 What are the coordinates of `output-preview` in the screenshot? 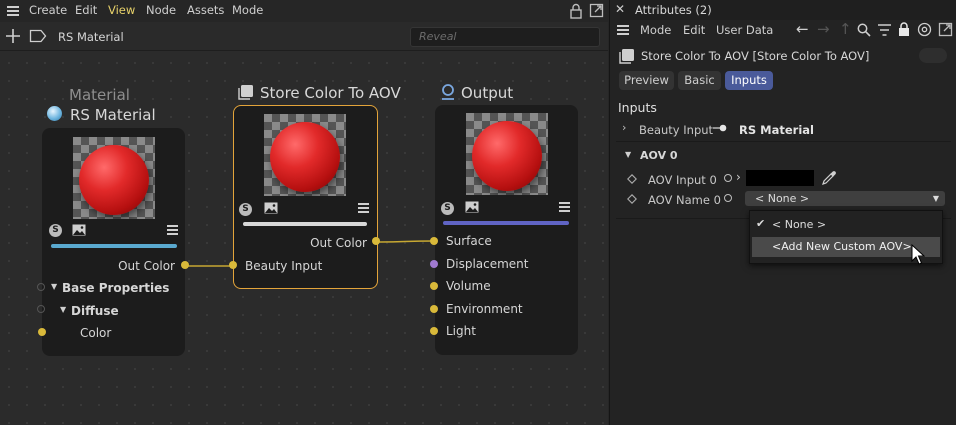 It's located at (507, 154).